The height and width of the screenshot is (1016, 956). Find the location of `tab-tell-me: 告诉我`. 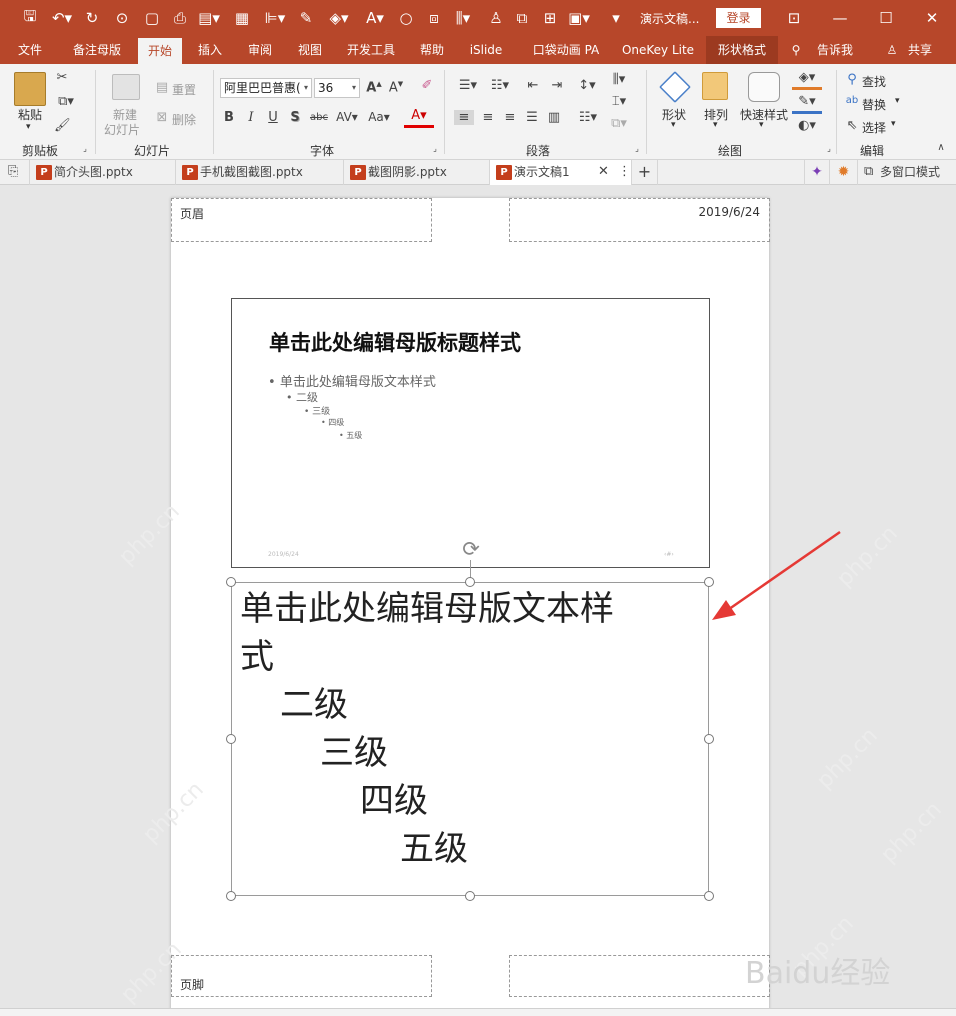

tab-tell-me: 告诉我 is located at coordinates (835, 50).